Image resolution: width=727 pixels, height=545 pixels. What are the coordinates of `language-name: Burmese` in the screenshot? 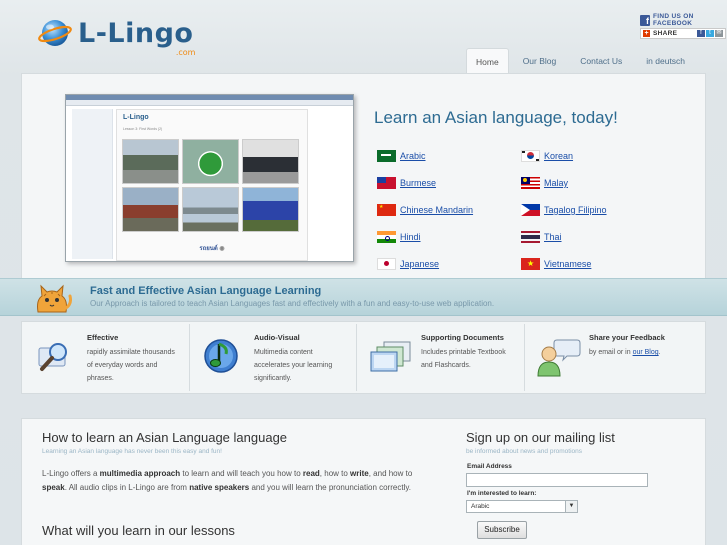 It's located at (418, 183).